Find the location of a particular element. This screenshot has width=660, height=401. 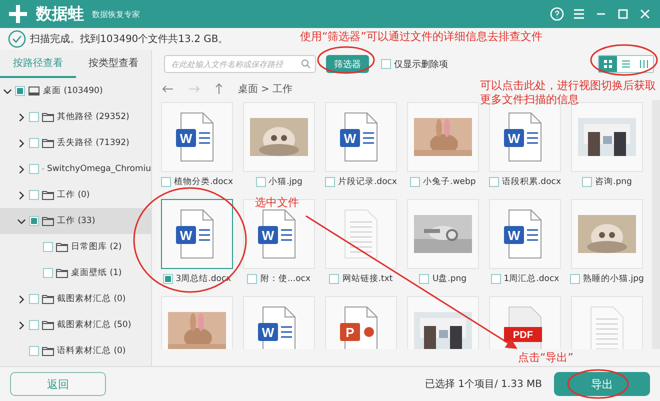

export-button: 导出 is located at coordinates (602, 384).